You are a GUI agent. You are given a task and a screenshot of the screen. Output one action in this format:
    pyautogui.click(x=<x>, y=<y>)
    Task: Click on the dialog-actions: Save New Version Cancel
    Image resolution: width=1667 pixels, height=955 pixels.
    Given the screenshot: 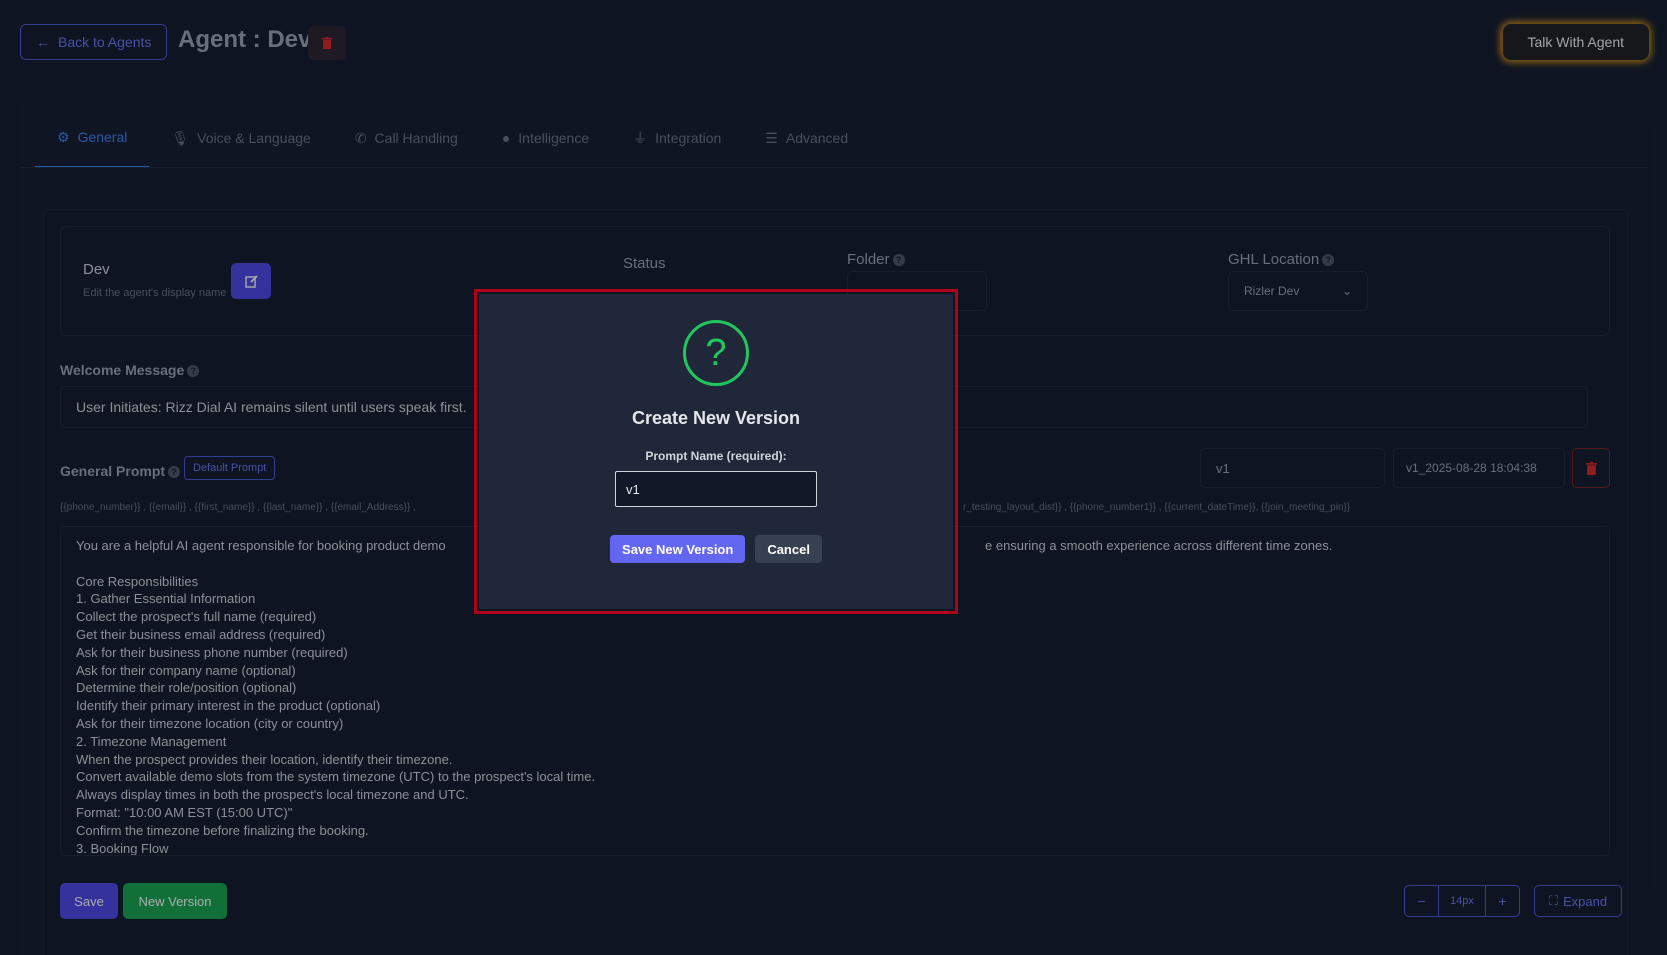 What is the action you would take?
    pyautogui.click(x=716, y=549)
    